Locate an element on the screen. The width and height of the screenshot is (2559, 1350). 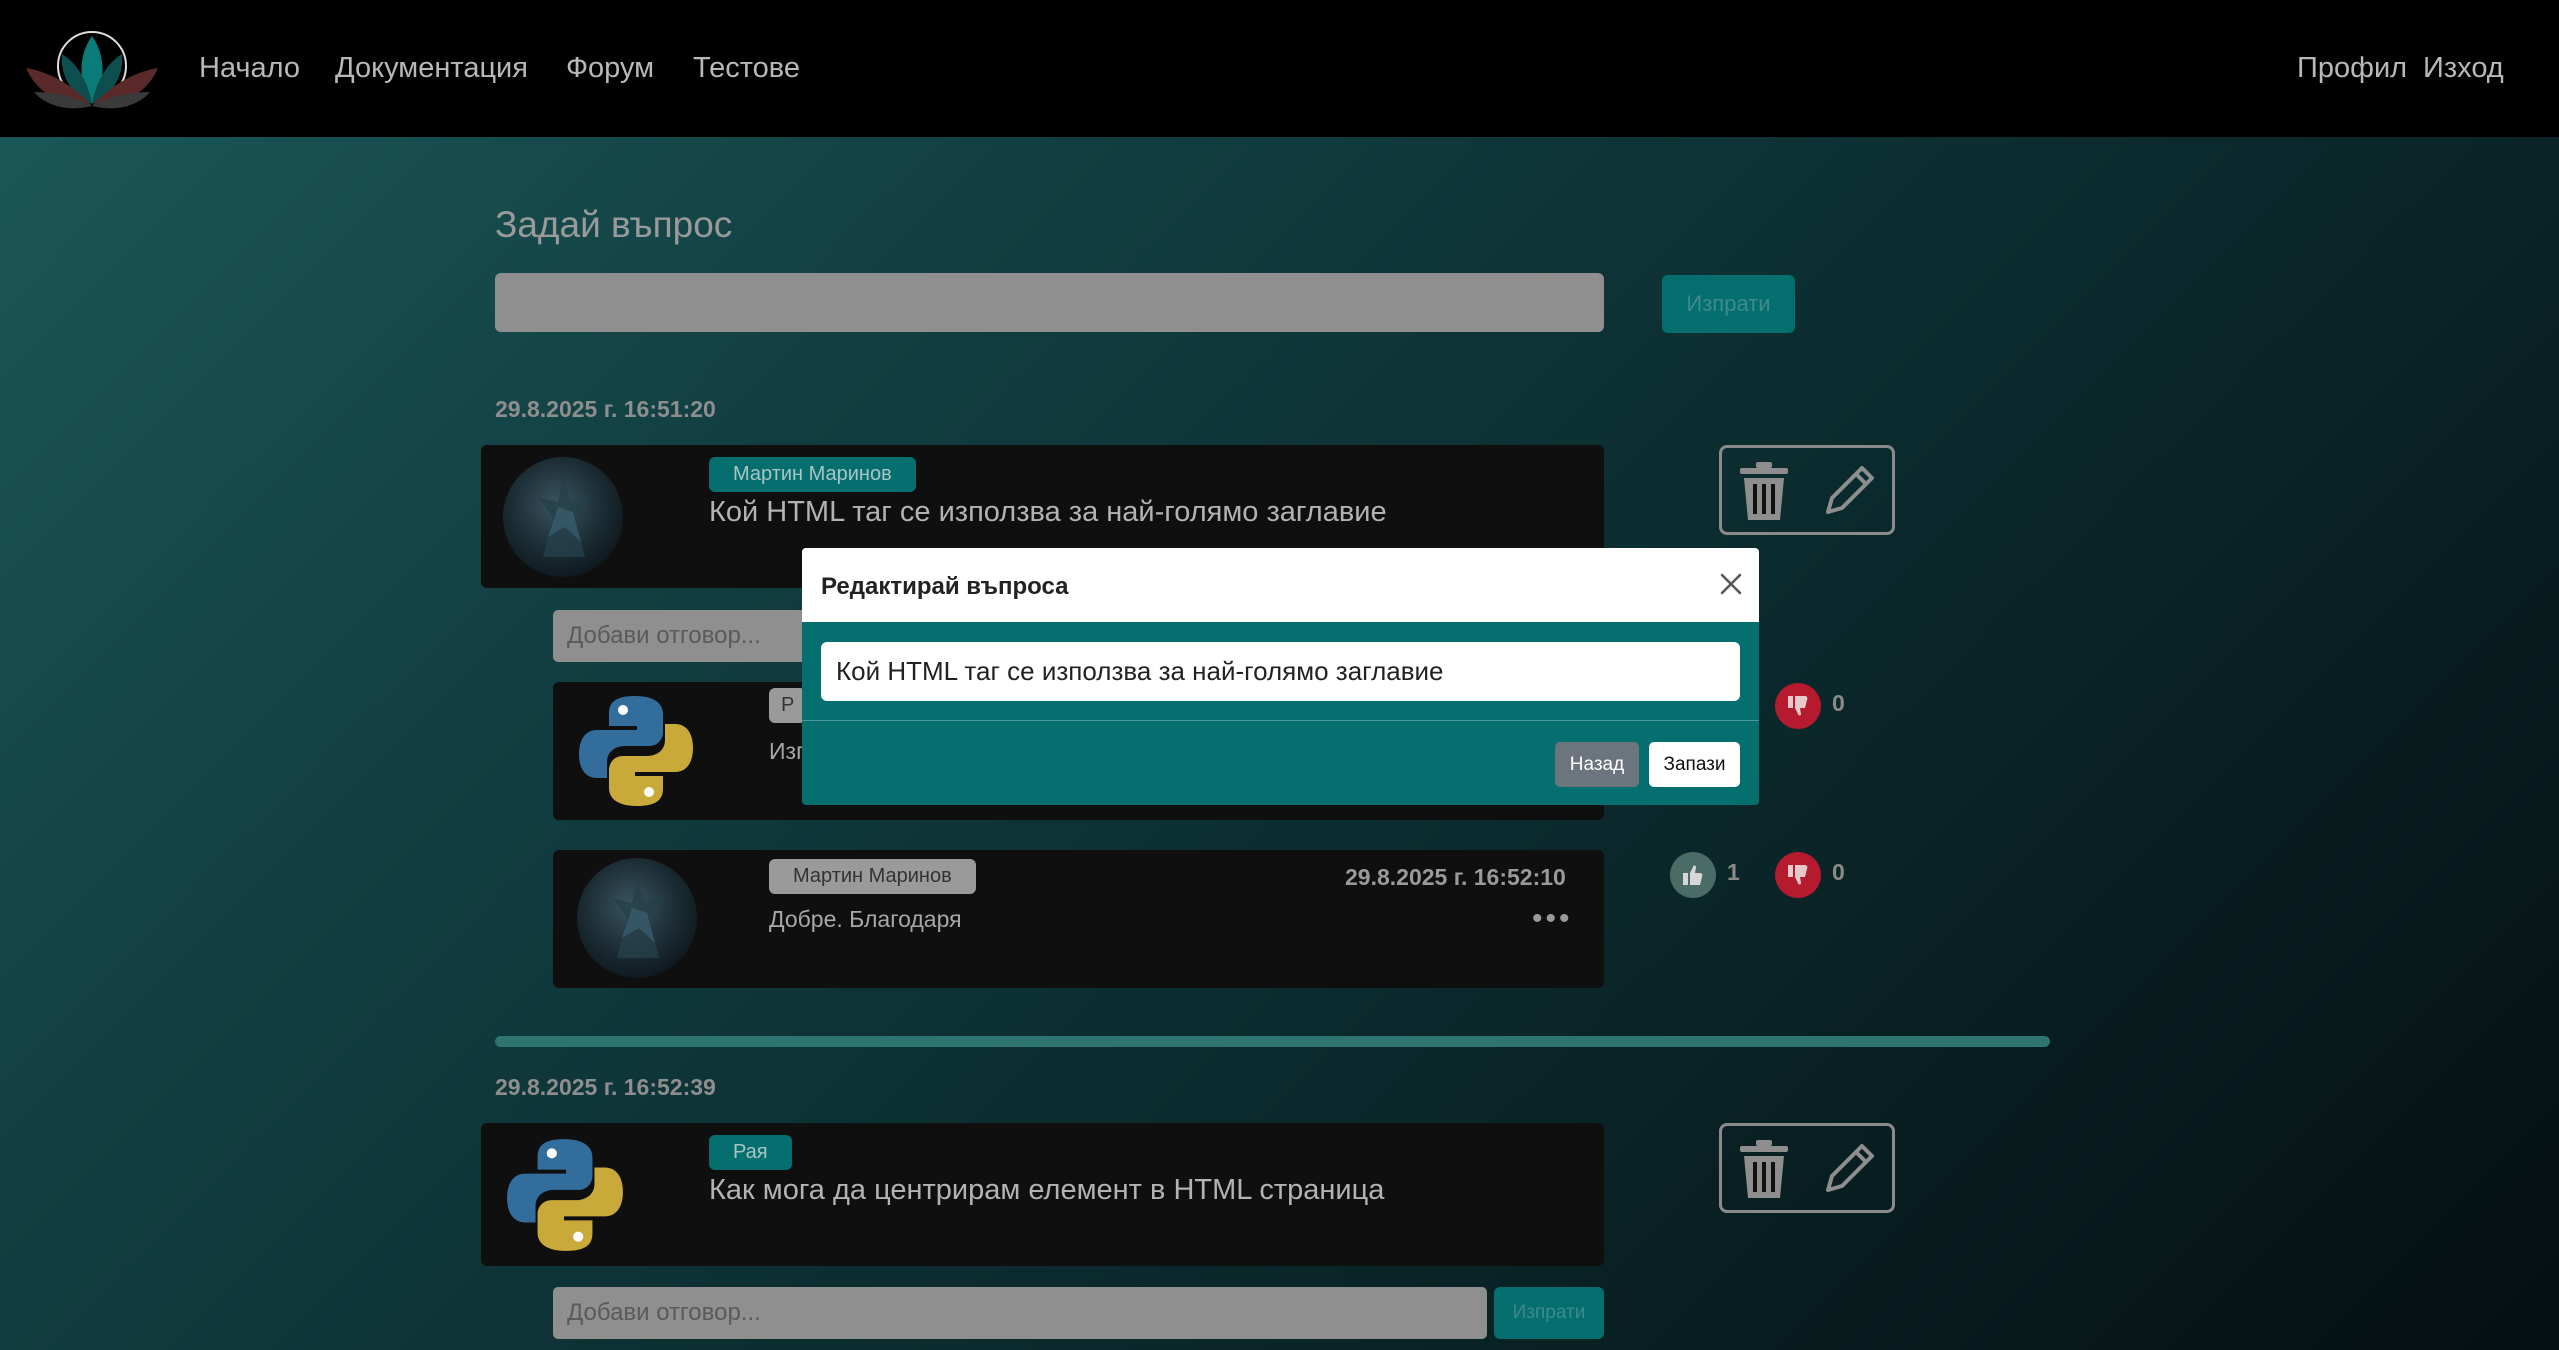
nav-link-docs: Документация is located at coordinates (431, 68).